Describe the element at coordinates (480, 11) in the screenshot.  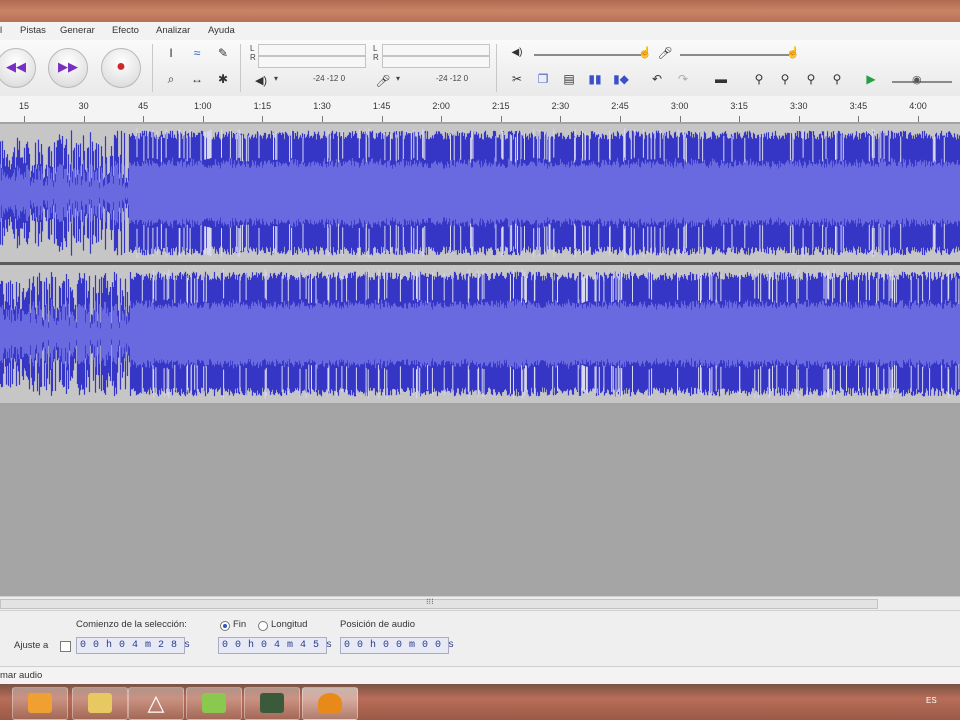
I see `window-title-strip` at that location.